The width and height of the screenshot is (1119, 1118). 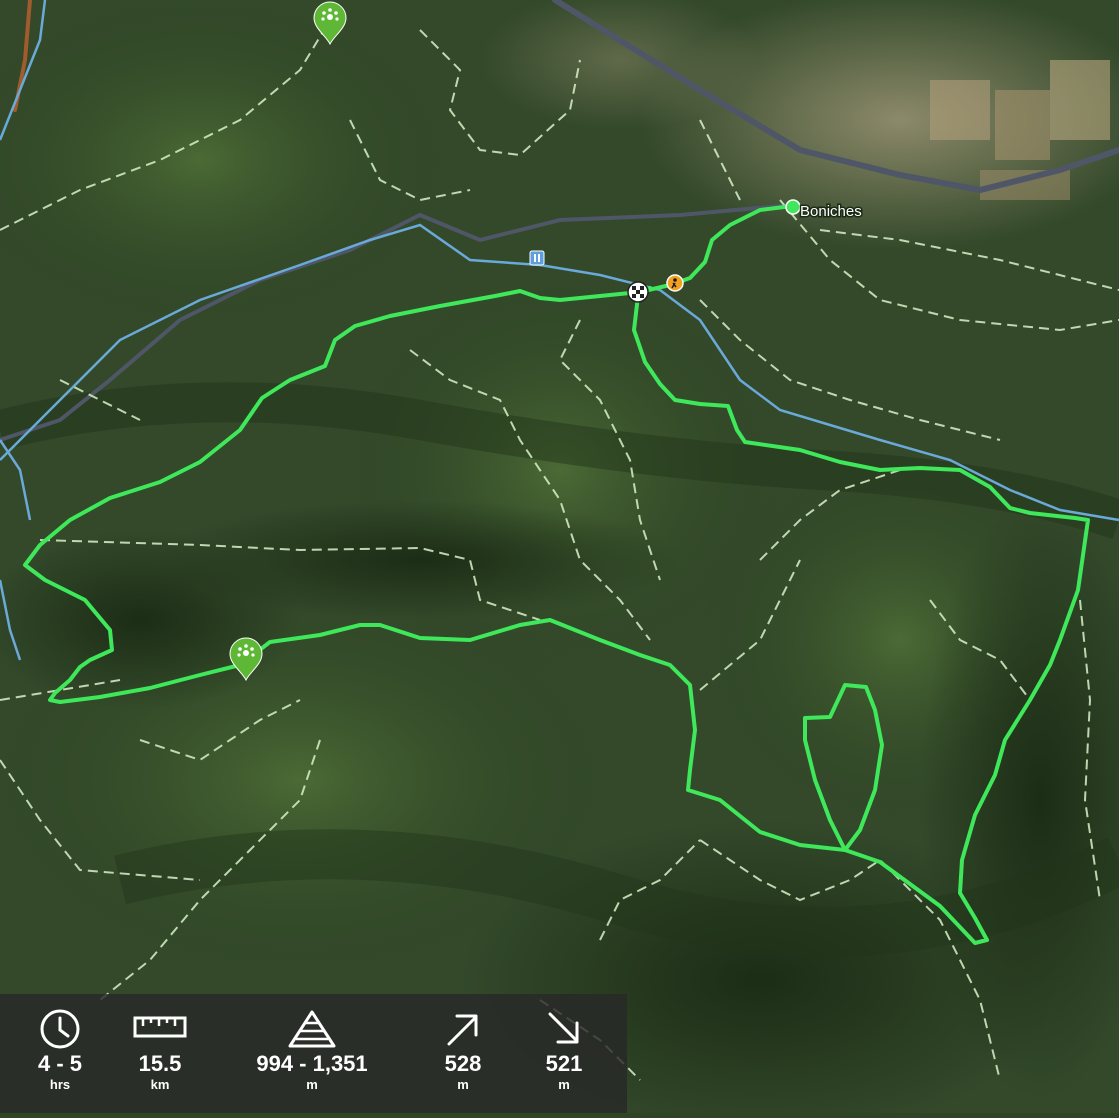 What do you see at coordinates (563, 1028) in the screenshot?
I see `arrow-down-right-icon` at bounding box center [563, 1028].